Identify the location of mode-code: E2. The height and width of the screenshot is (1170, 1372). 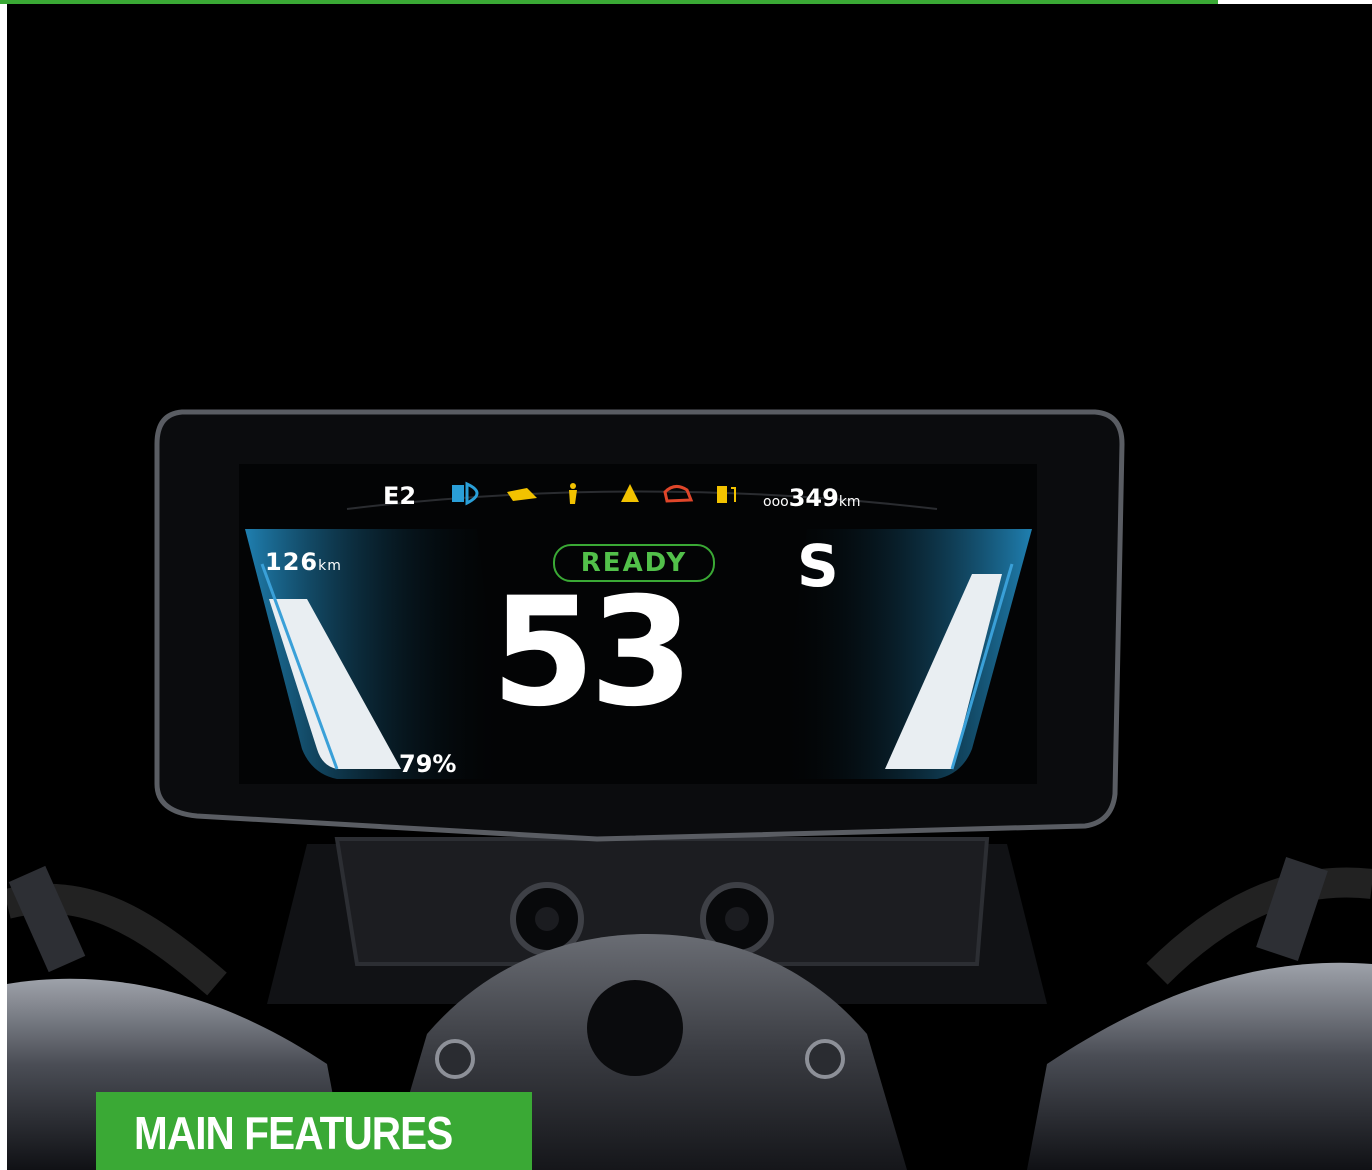
(400, 496).